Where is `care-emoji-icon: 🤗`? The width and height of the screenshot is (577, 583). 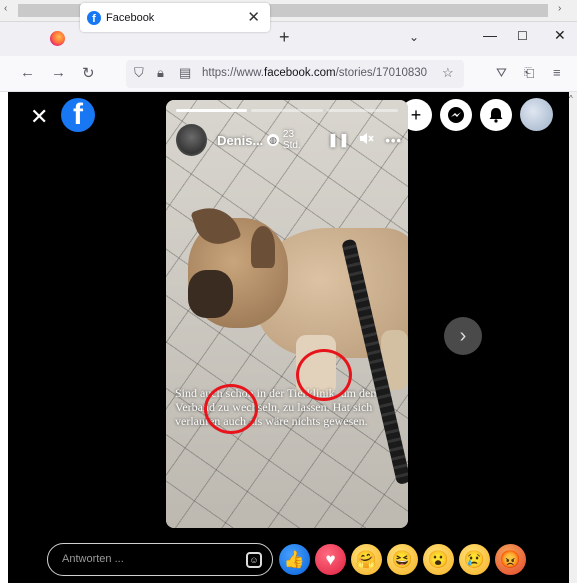
care-emoji-icon: 🤗 is located at coordinates (366, 559).